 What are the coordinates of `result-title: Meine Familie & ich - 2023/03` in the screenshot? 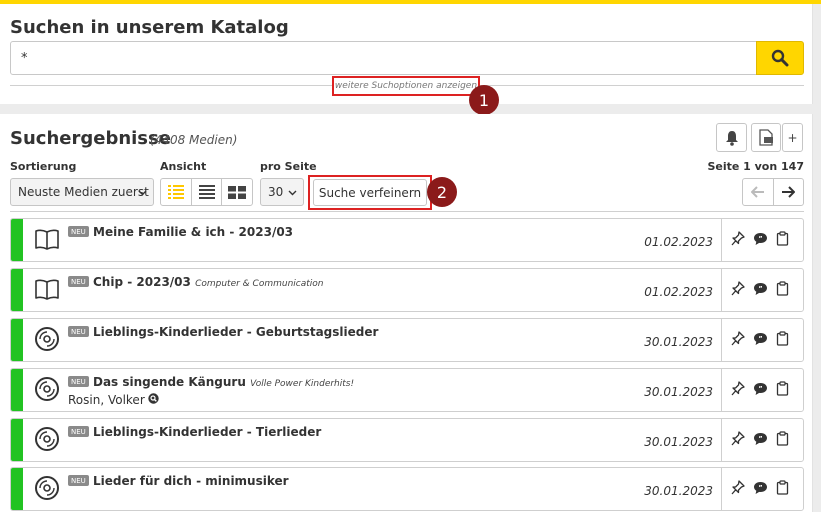 It's located at (193, 232).